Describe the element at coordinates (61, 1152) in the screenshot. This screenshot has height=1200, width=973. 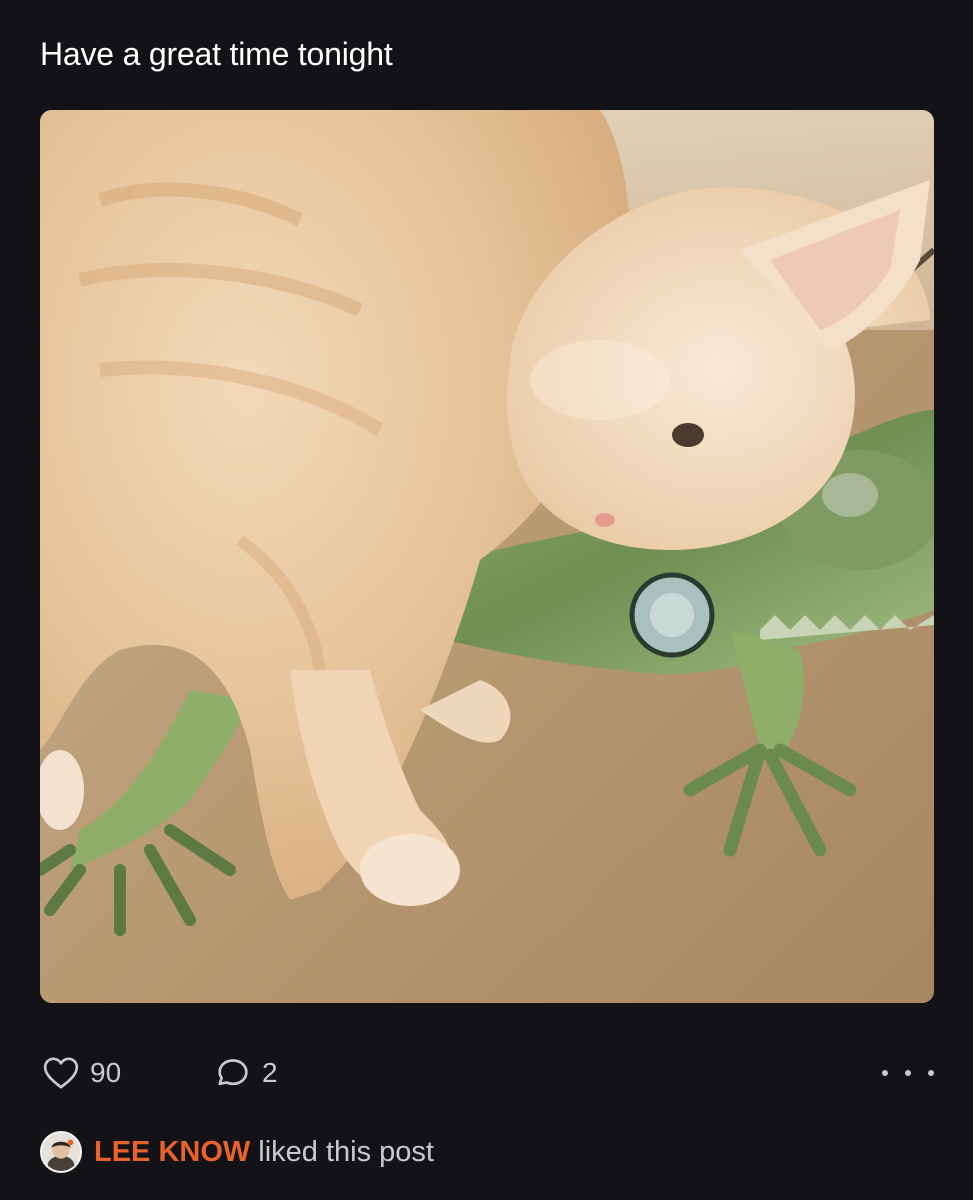
I see `liker-avatar` at that location.